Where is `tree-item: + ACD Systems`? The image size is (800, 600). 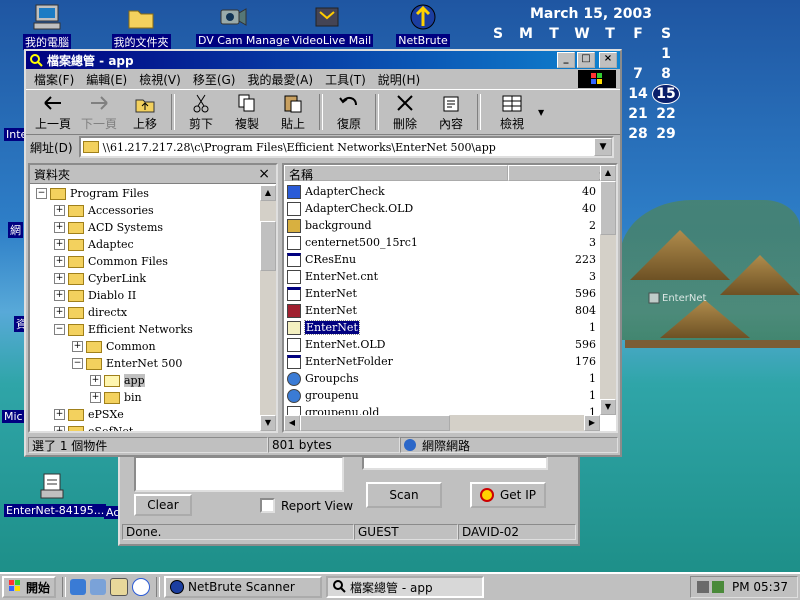
tree-item: + ACD Systems is located at coordinates (147, 227).